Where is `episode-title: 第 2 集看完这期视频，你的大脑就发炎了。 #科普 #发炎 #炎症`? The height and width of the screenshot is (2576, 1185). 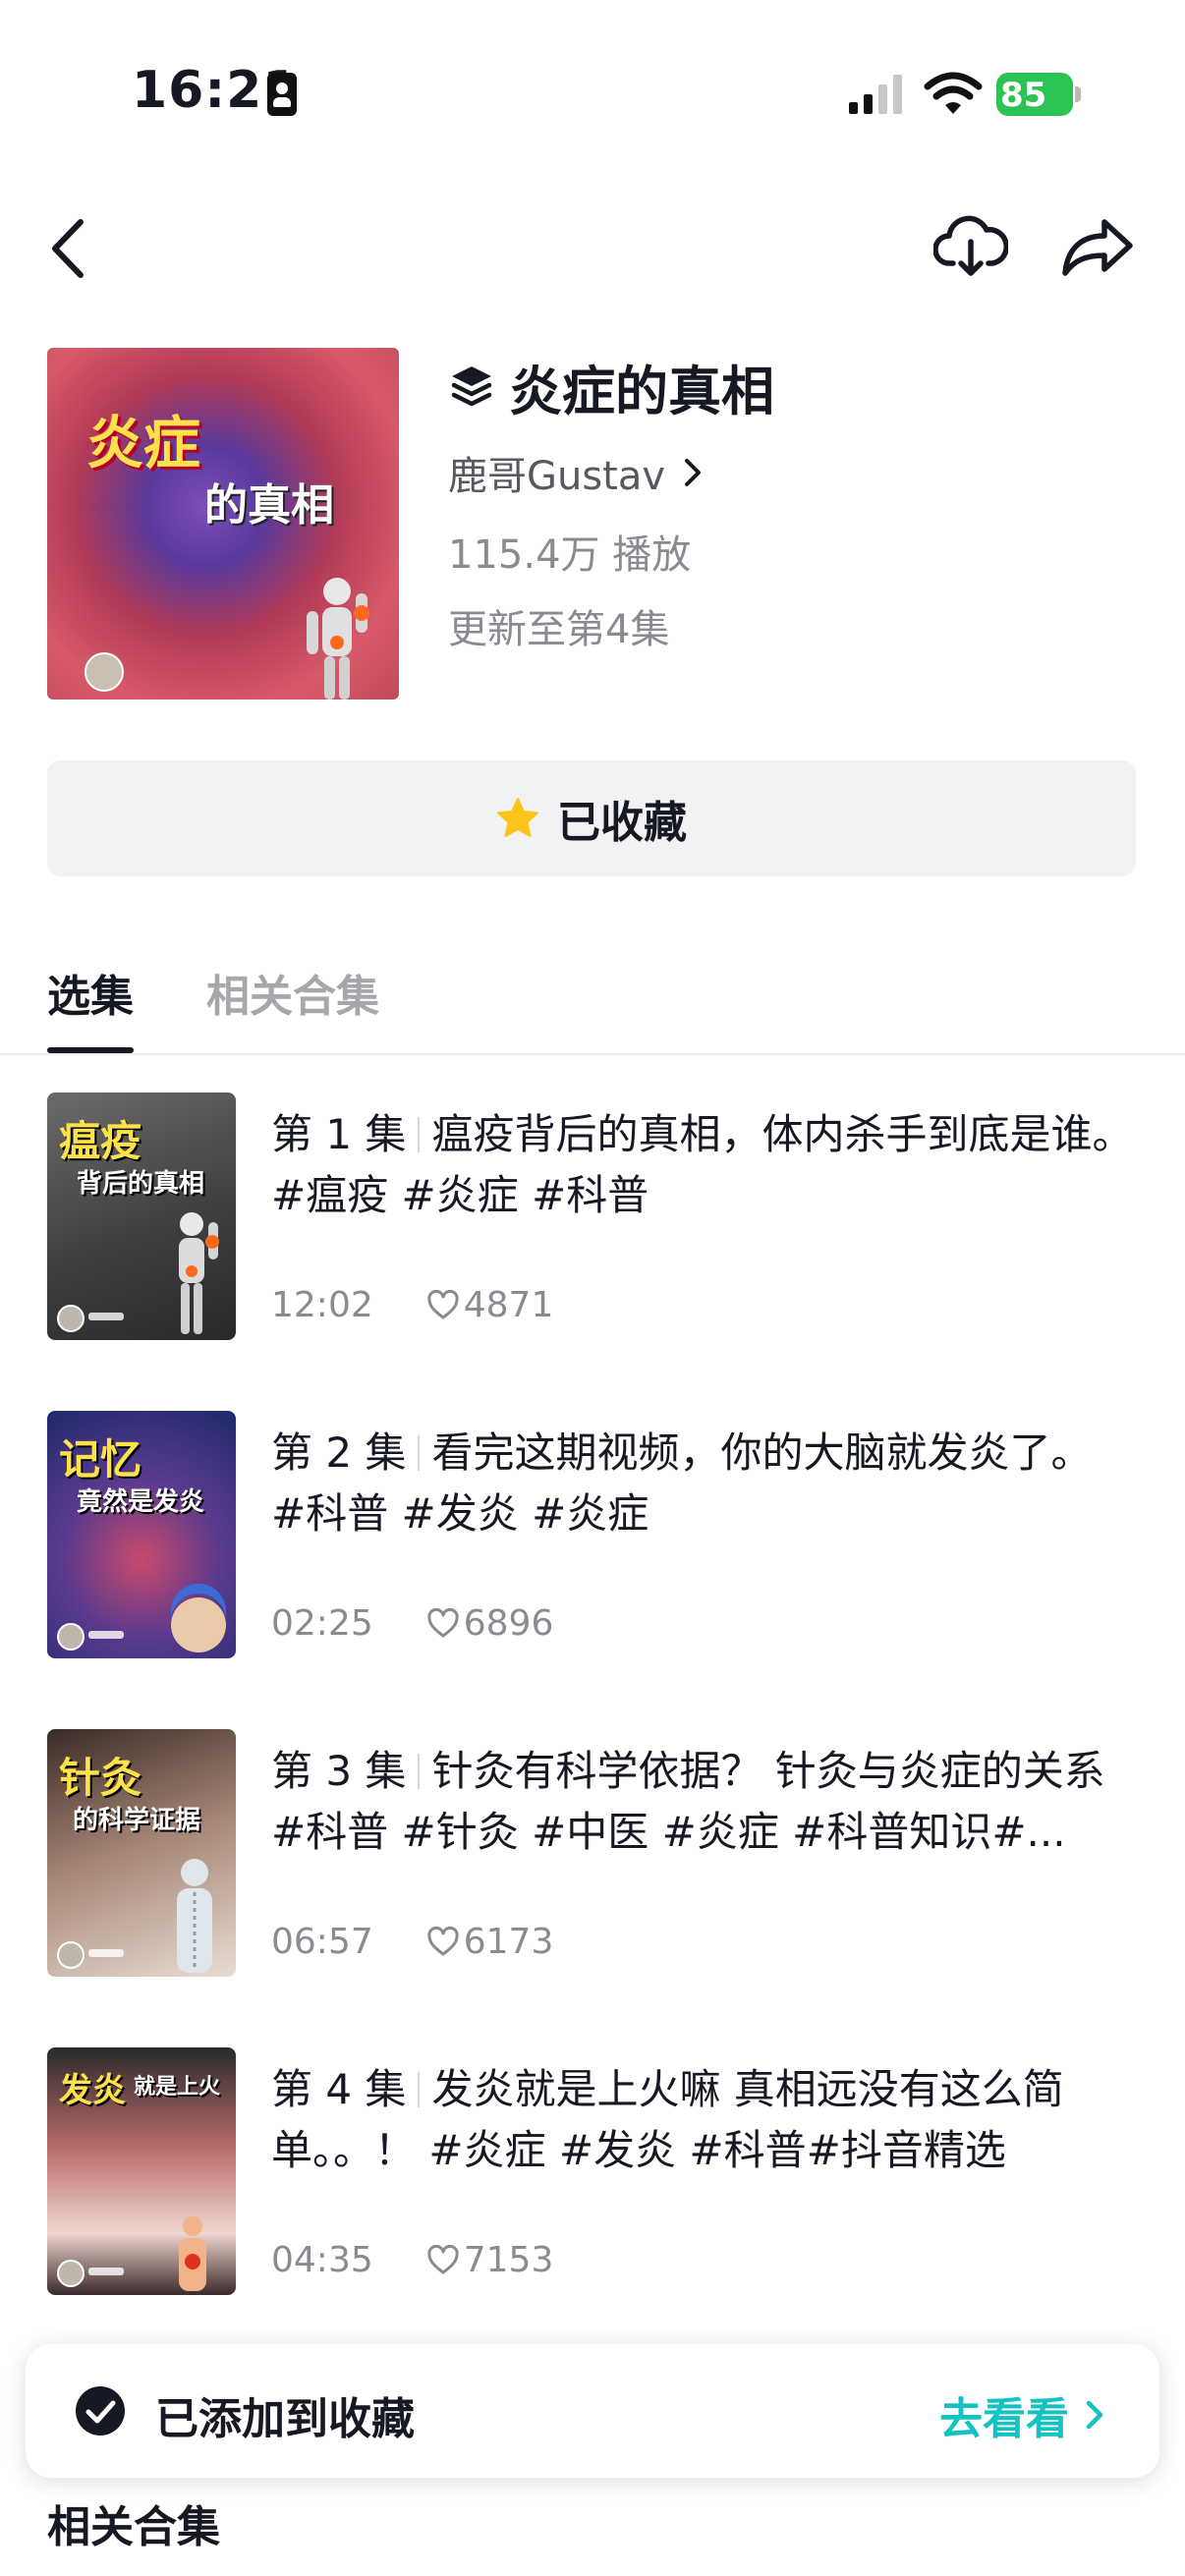
episode-title: 第 2 集看完这期视频，你的大脑就发炎了。 #科普 #发炎 #炎症 is located at coordinates (703, 1483).